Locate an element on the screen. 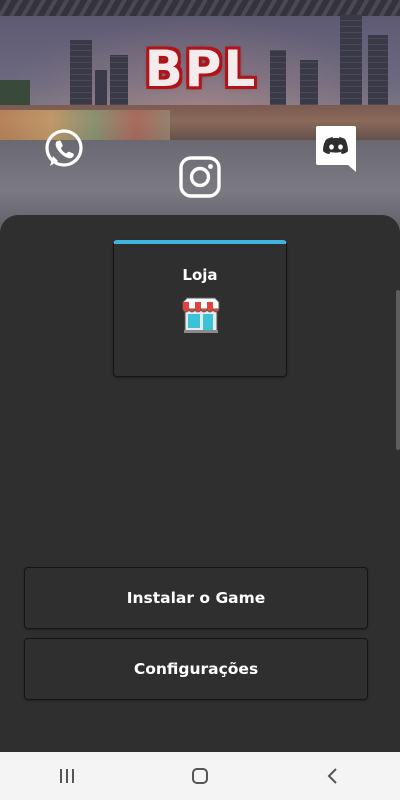  shop-card: Loja is located at coordinates (200, 308).